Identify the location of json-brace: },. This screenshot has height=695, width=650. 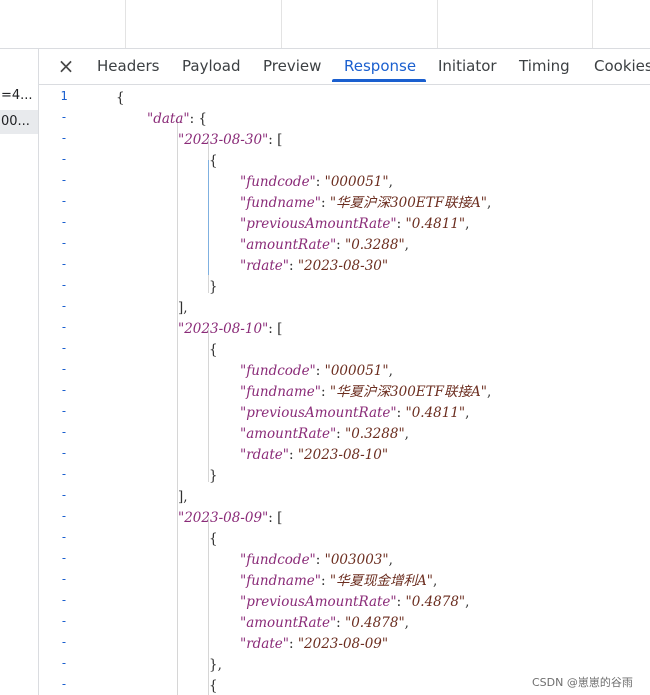
(215, 665).